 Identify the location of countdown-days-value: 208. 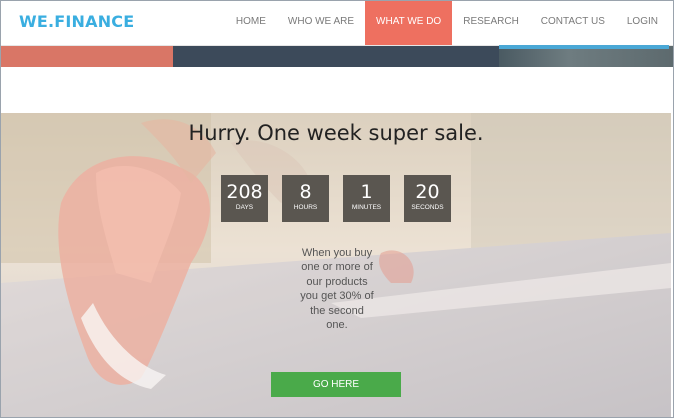
(244, 192).